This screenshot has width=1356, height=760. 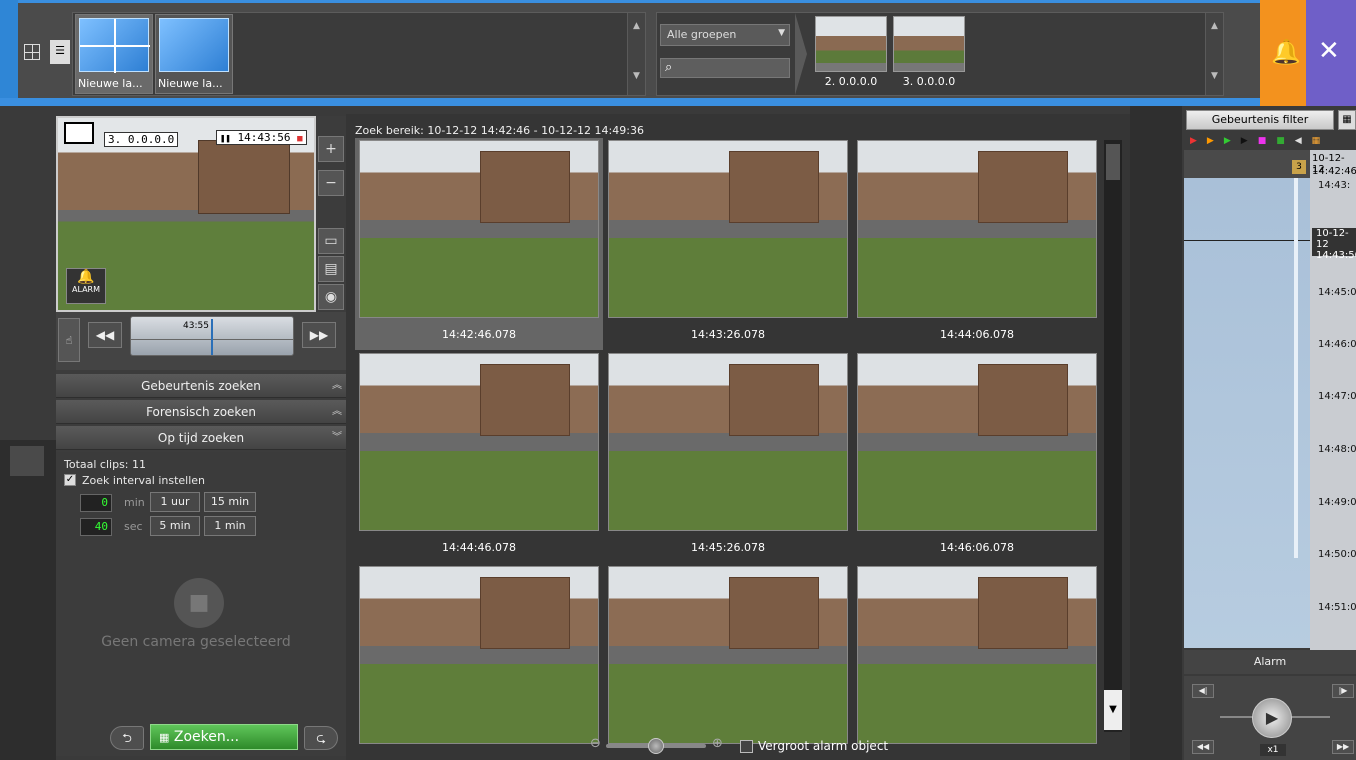 I want to click on preview-camera-label: 3. 0.0.0.0, so click(x=141, y=139).